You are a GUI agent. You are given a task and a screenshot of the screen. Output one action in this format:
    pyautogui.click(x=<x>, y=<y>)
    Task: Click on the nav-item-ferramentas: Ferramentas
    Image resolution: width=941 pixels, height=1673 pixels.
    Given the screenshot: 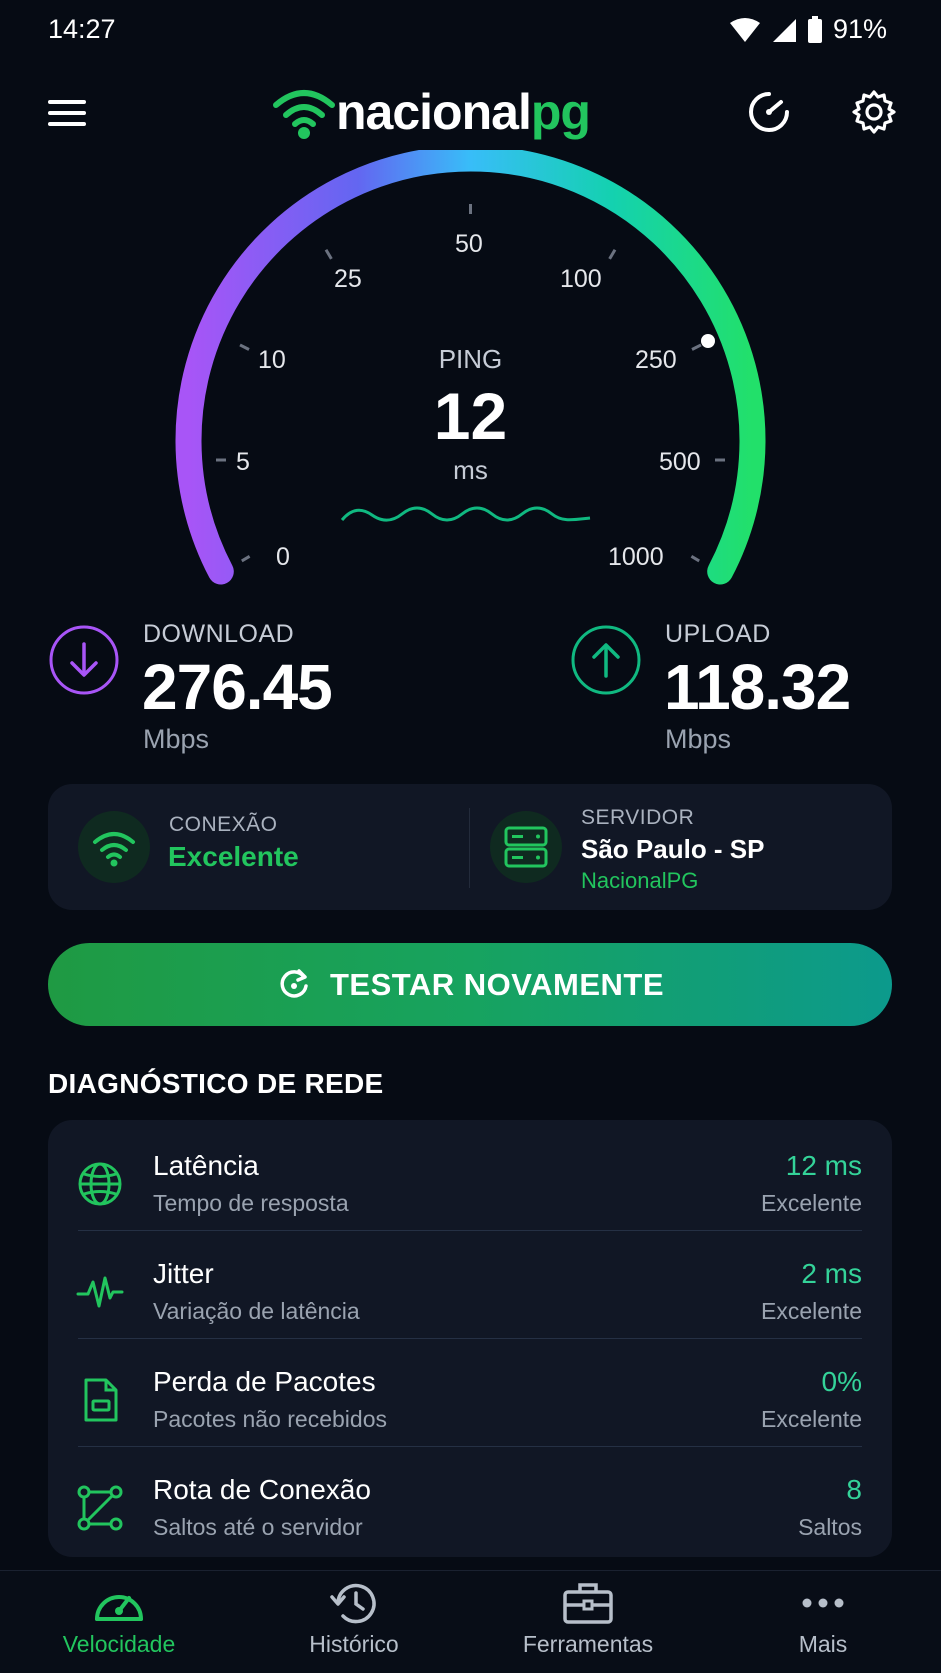 What is the action you would take?
    pyautogui.click(x=588, y=1619)
    